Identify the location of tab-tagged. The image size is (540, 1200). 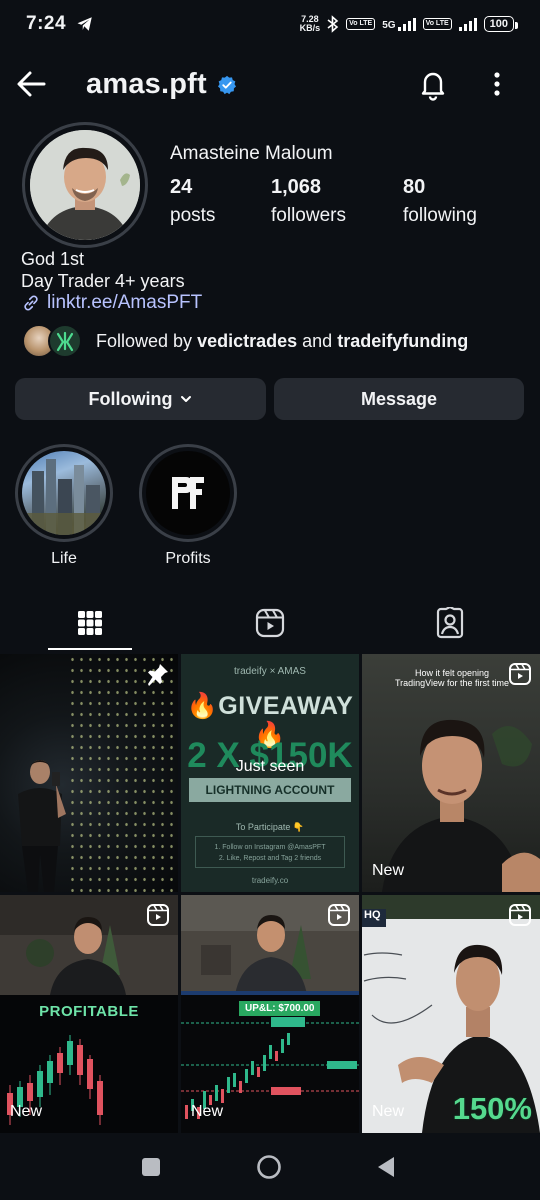
(450, 623).